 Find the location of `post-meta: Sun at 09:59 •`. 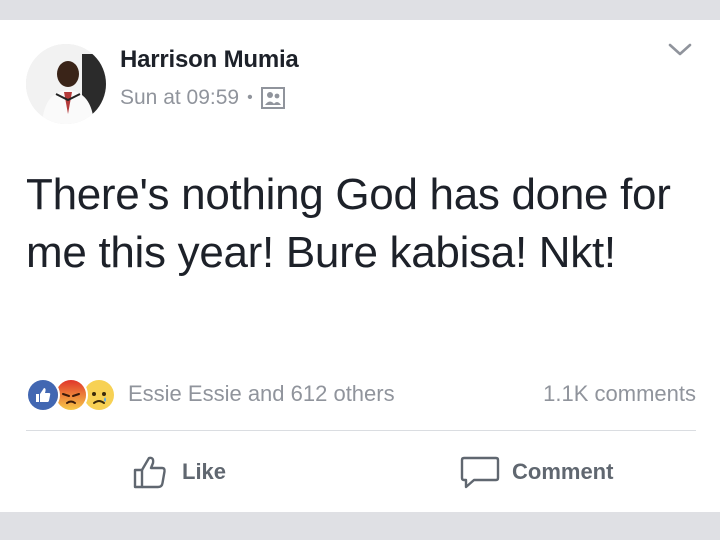

post-meta: Sun at 09:59 • is located at coordinates (202, 98).